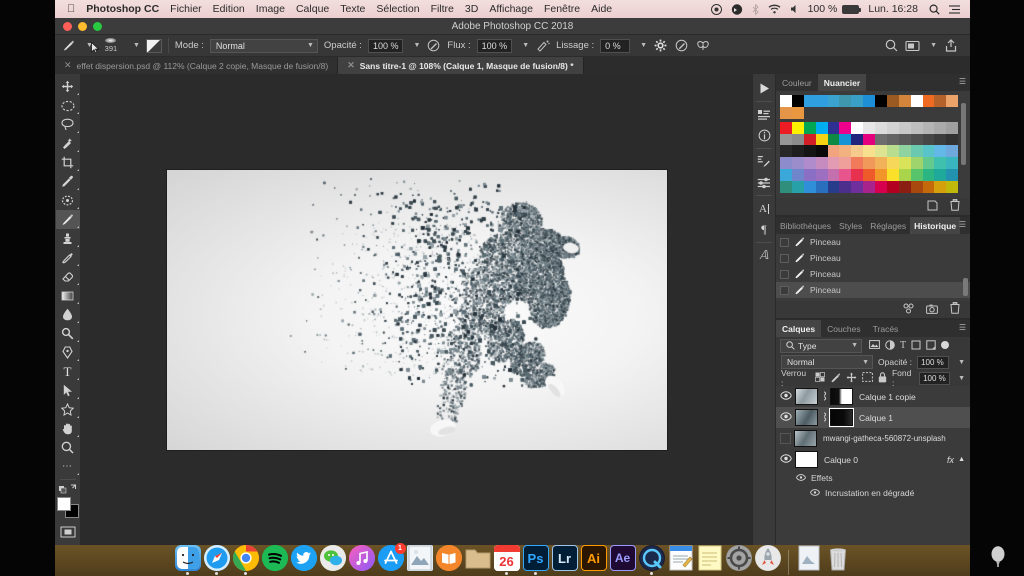  What do you see at coordinates (68, 333) in the screenshot?
I see `dodge-tool` at bounding box center [68, 333].